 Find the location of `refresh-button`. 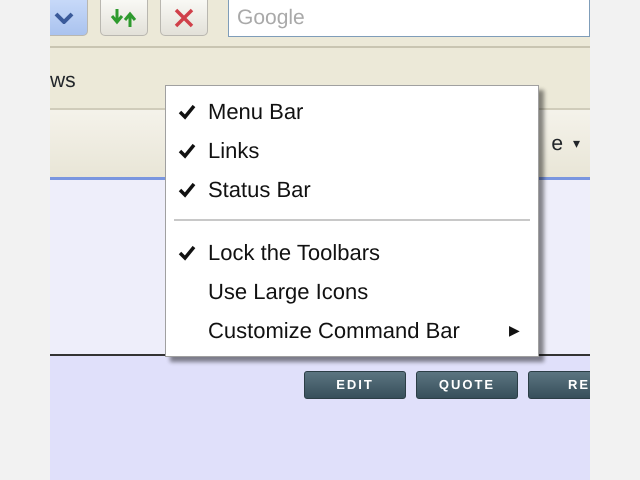

refresh-button is located at coordinates (124, 18).